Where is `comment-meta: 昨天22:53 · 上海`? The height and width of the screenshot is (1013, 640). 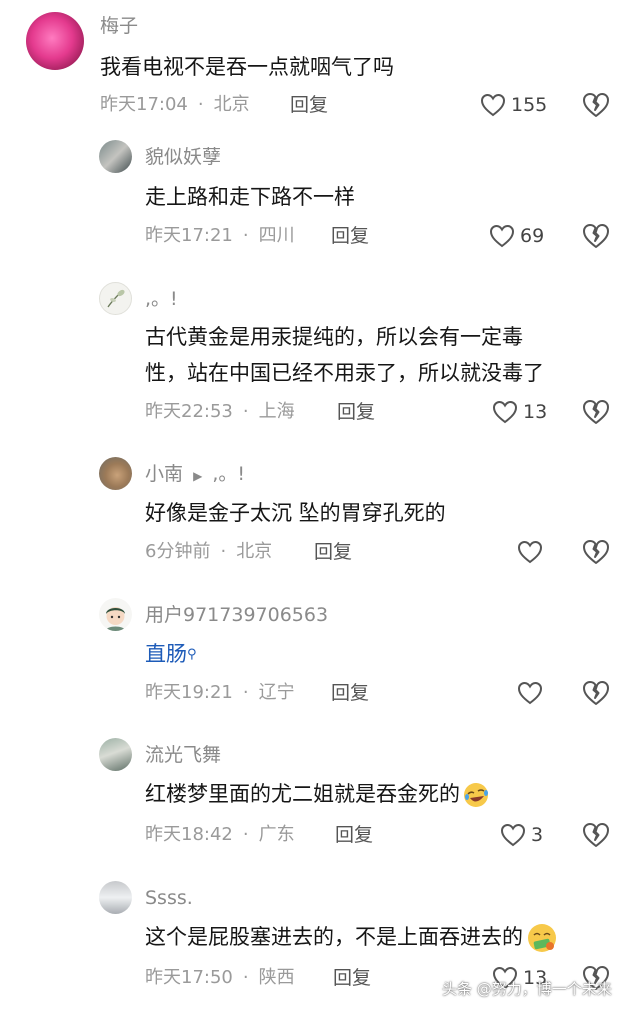 comment-meta: 昨天22:53 · 上海 is located at coordinates (220, 412).